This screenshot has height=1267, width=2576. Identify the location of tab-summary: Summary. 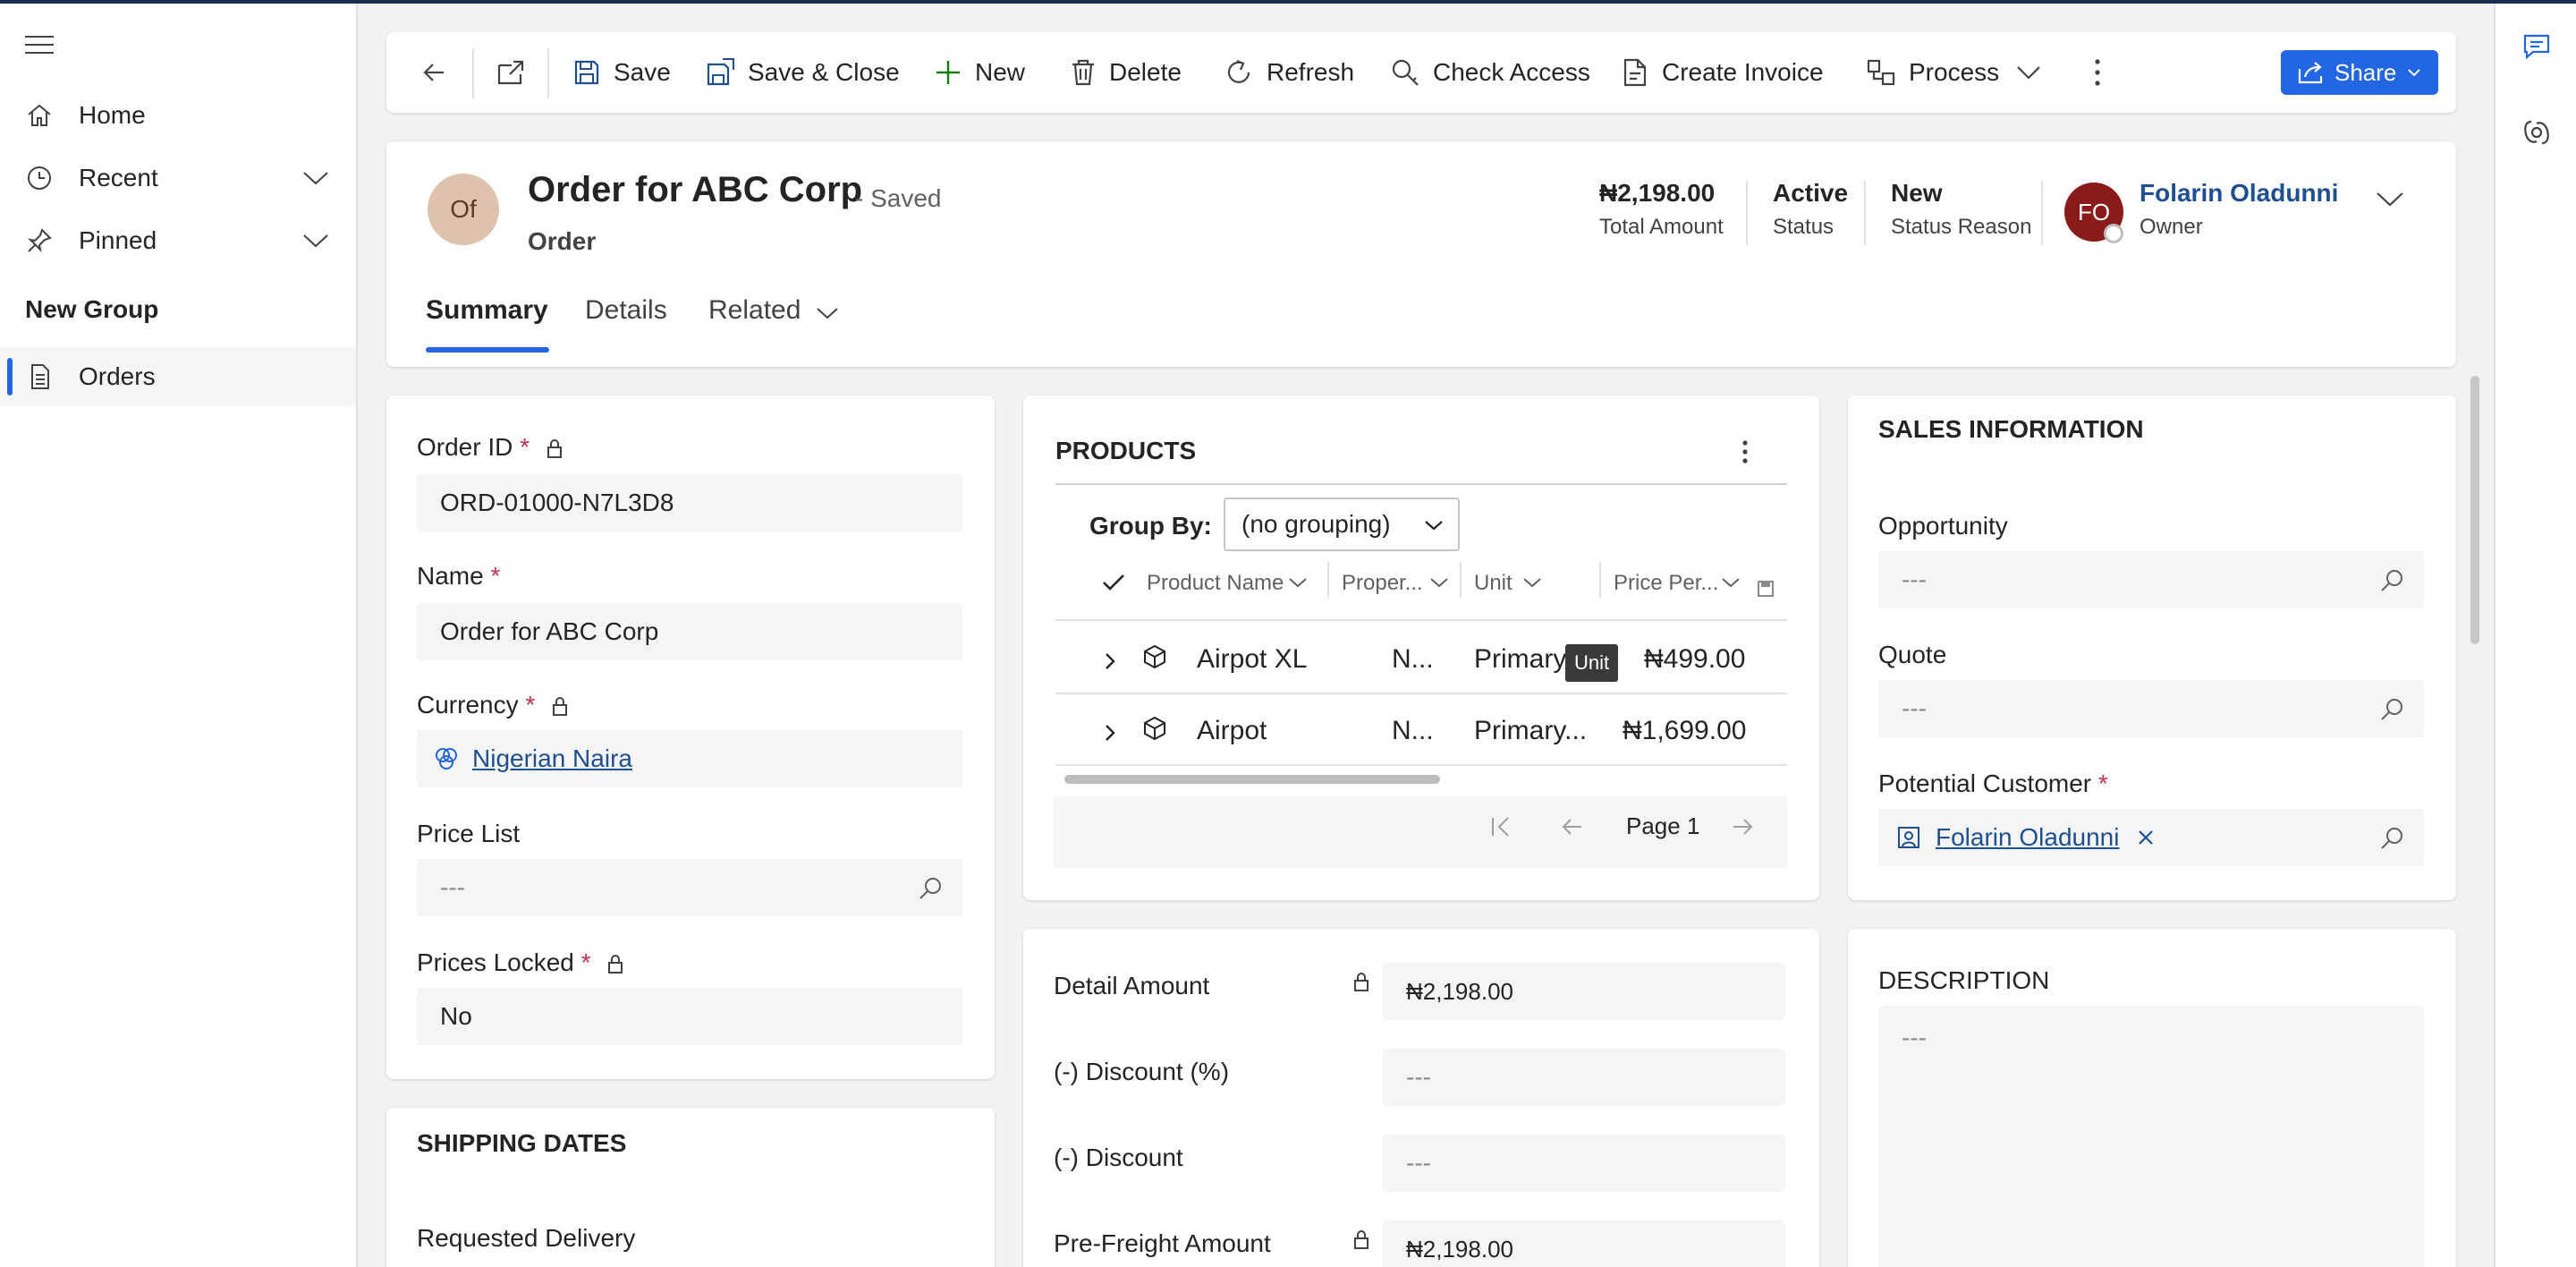
(487, 311).